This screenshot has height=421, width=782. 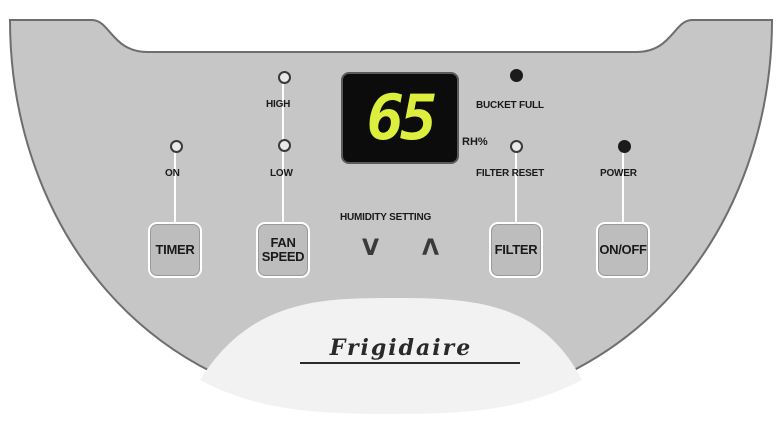 I want to click on filter-button: FILTER, so click(x=516, y=250).